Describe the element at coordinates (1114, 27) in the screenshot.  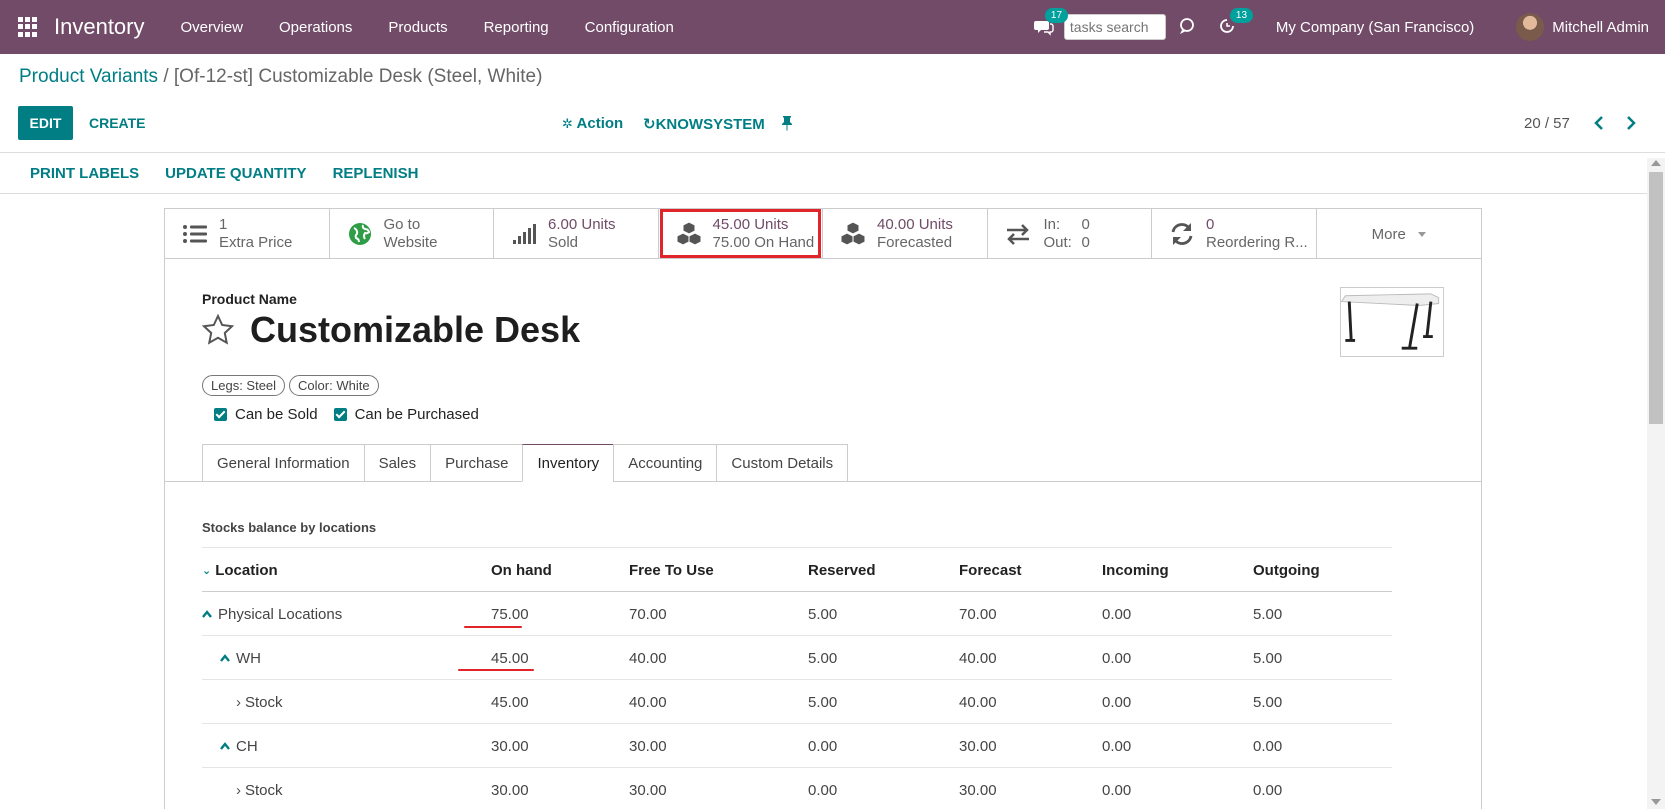
I see `tasks-search-input` at that location.